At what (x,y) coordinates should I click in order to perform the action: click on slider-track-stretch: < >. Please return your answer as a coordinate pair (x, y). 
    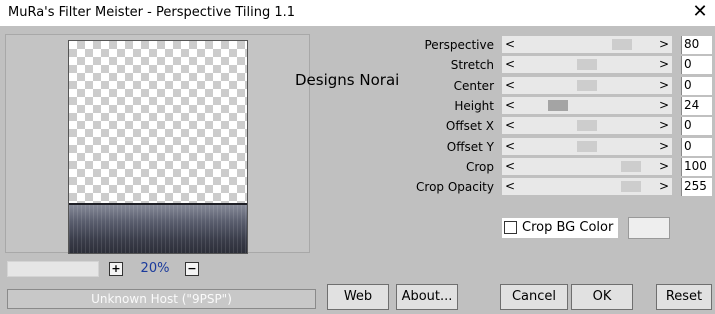
    Looking at the image, I should click on (587, 64).